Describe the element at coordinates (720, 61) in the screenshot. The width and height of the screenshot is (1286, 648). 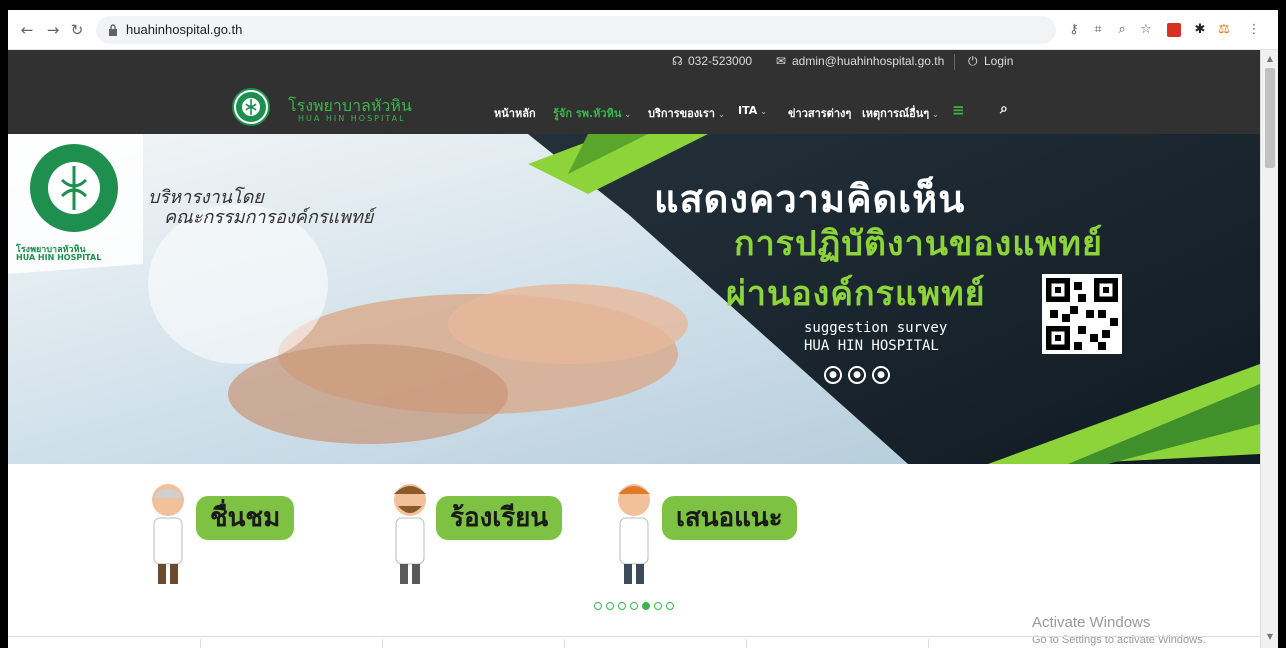
I see `phone-number: 032-523000` at that location.